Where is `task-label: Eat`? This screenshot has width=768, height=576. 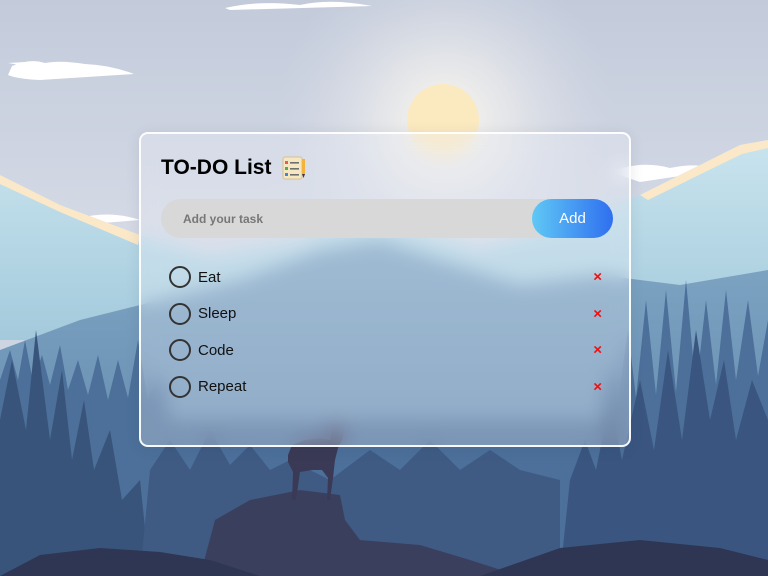
task-label: Eat is located at coordinates (209, 277).